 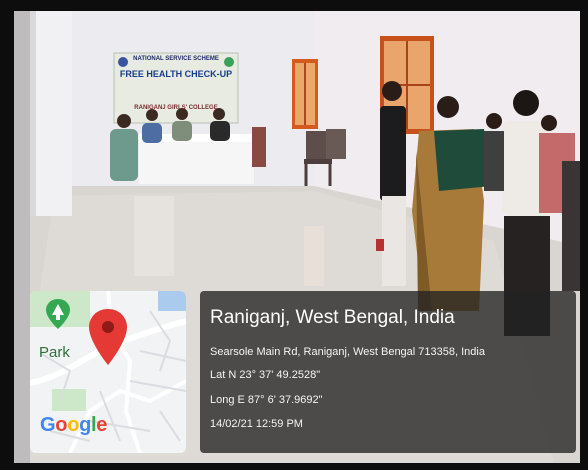 I want to click on timestamp-line: 14/02/21 12:59 PM, so click(x=256, y=424).